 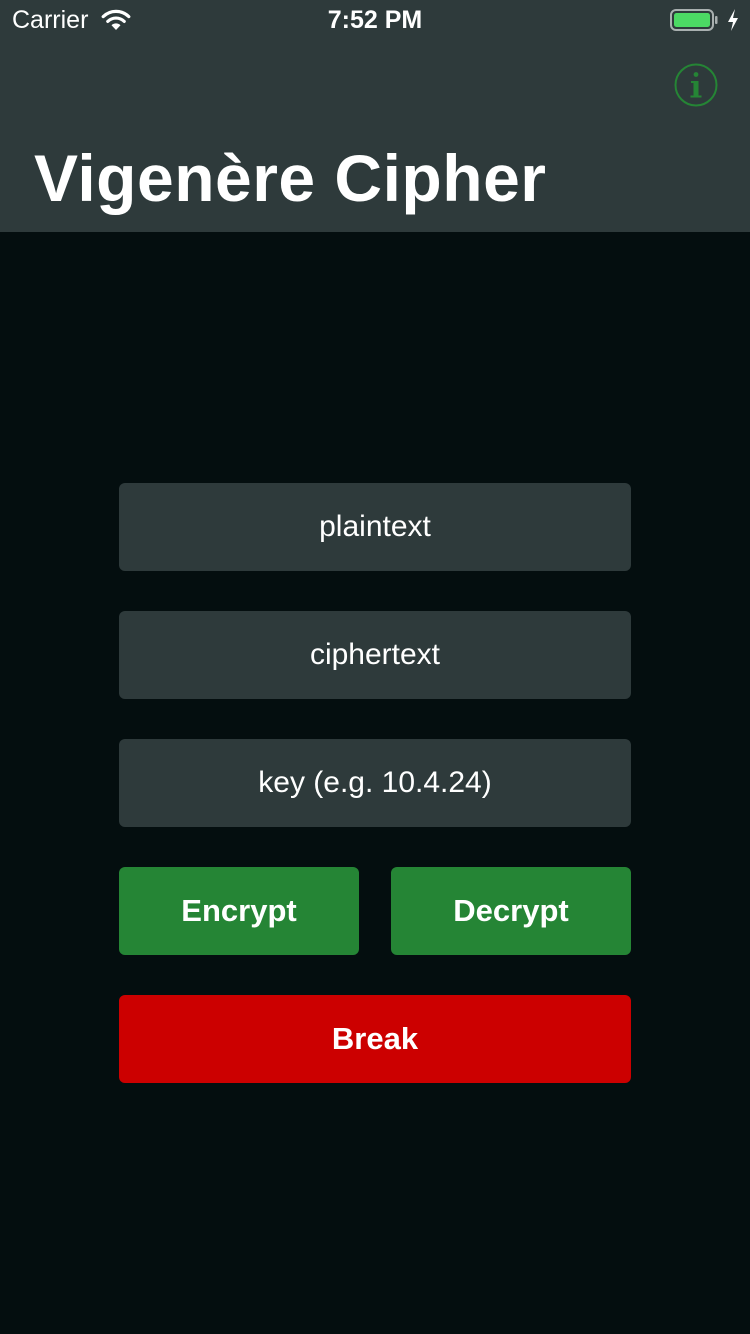 I want to click on plaintext-field, so click(x=375, y=527).